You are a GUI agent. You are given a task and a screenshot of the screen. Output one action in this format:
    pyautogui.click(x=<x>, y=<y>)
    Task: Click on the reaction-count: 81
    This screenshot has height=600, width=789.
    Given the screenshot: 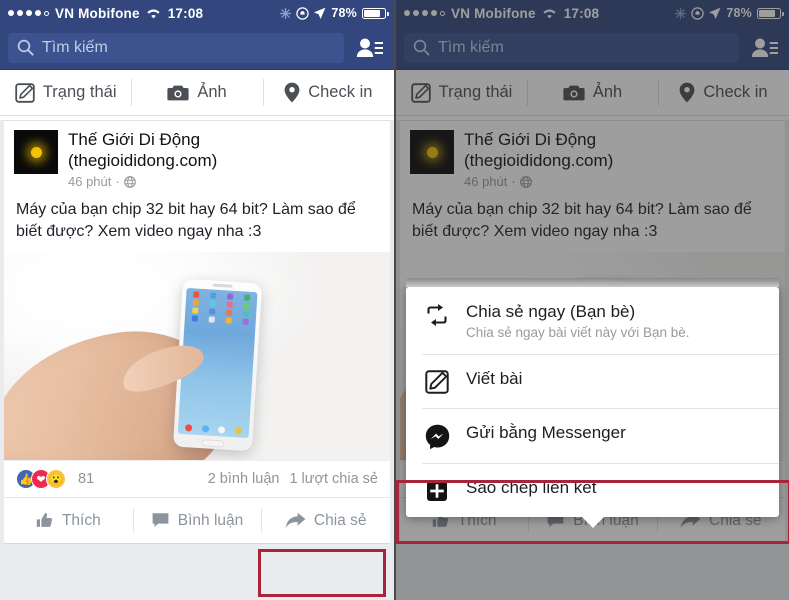 What is the action you would take?
    pyautogui.click(x=86, y=479)
    